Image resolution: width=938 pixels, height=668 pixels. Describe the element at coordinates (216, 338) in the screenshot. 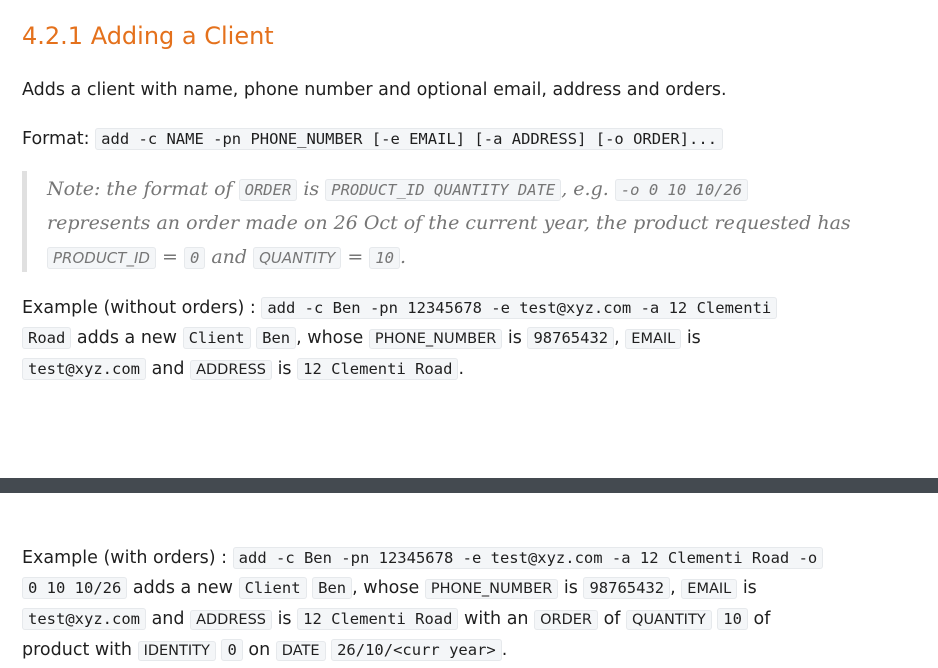

I see `example1-code-client: Client` at that location.